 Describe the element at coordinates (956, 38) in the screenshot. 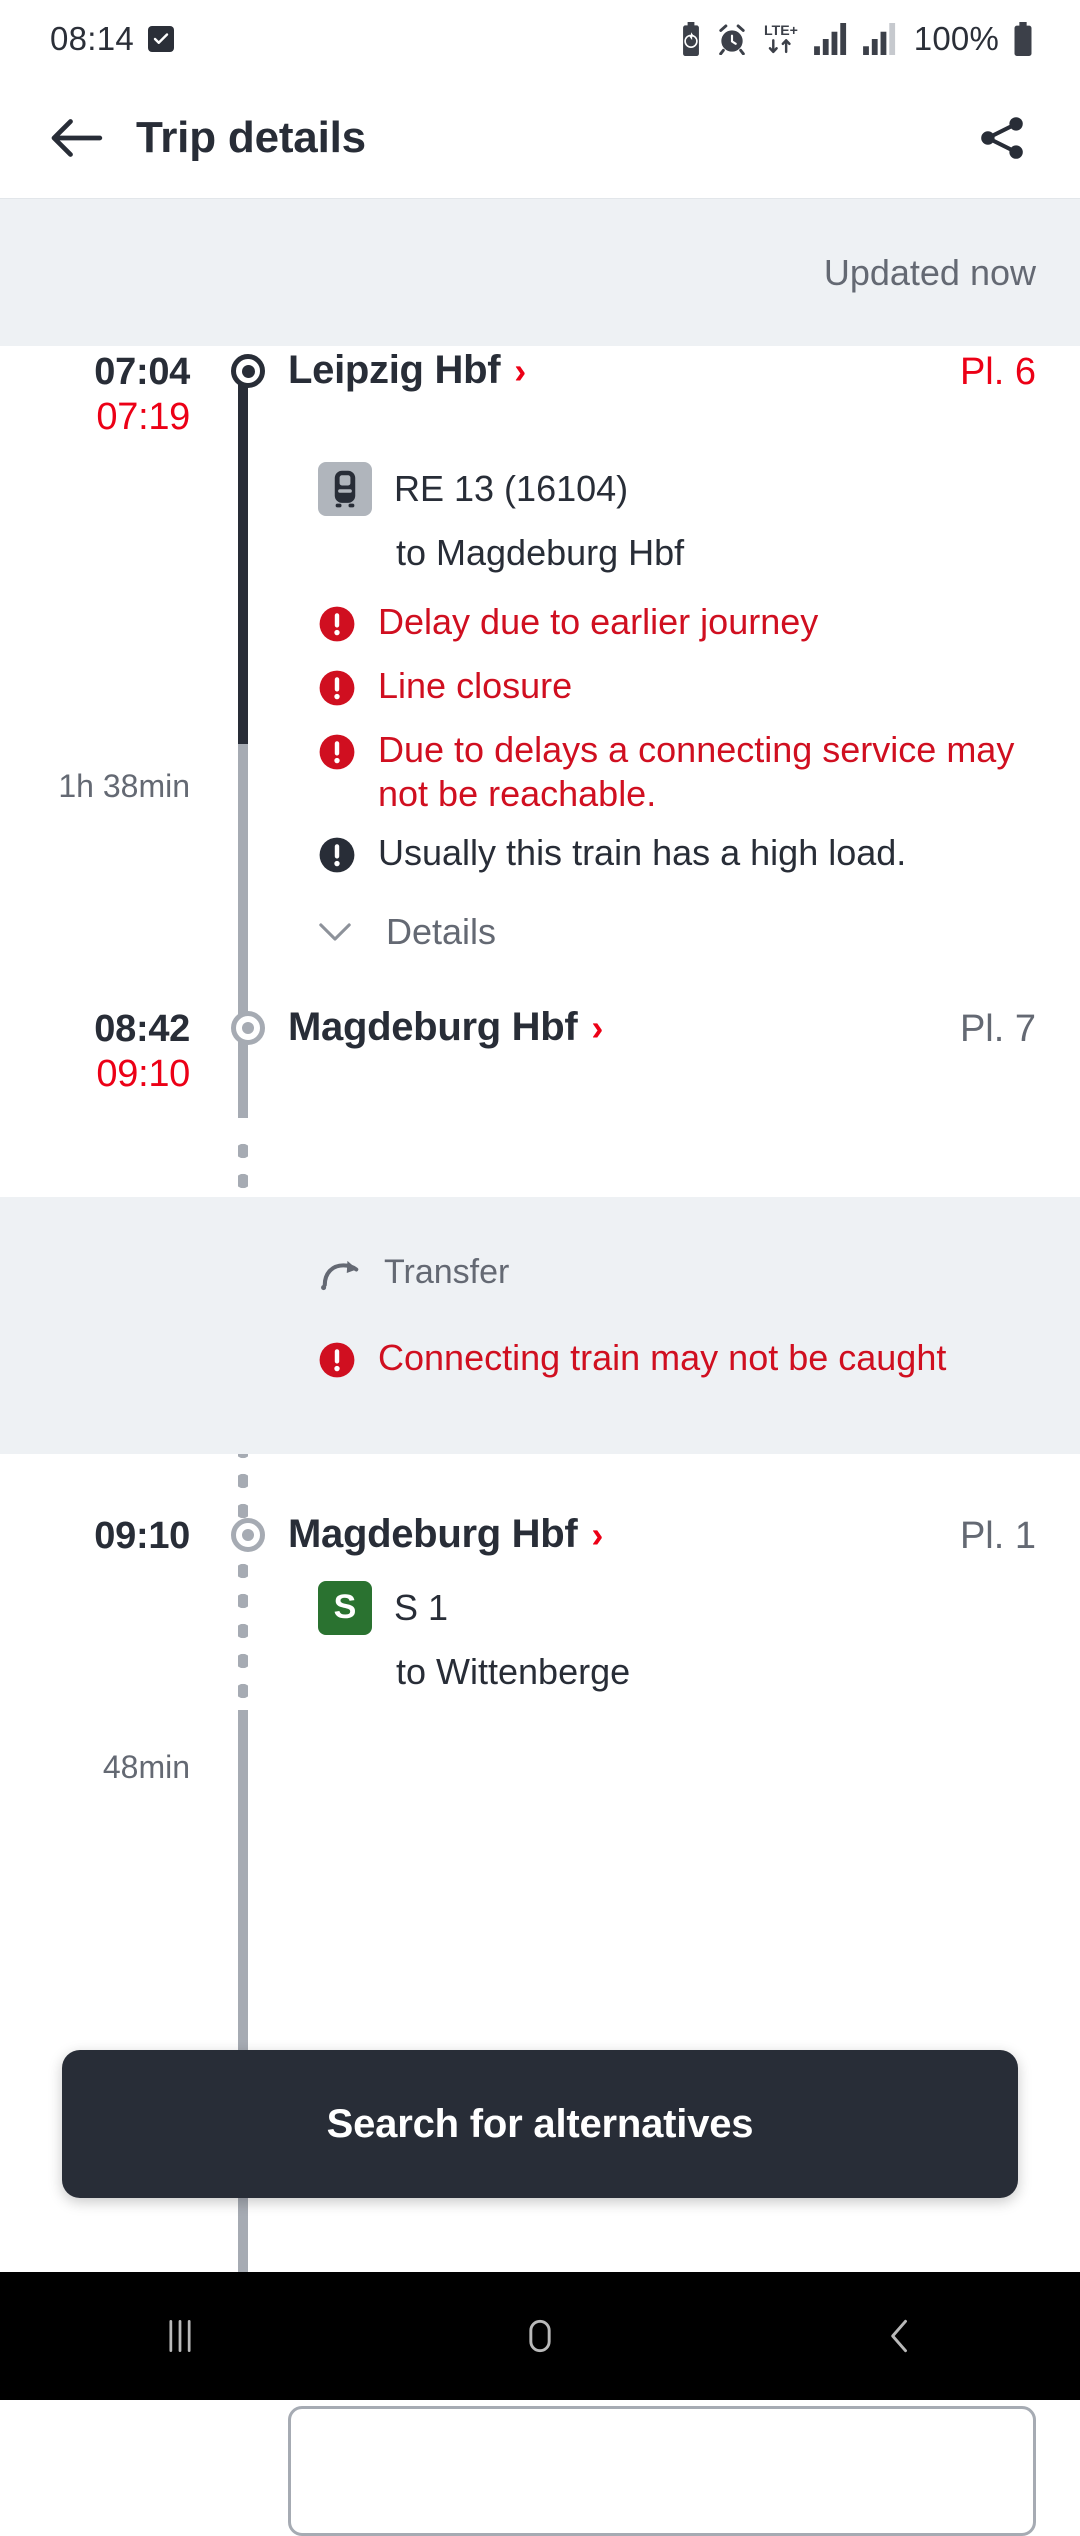

I see `battery-percent-label: 100%` at that location.